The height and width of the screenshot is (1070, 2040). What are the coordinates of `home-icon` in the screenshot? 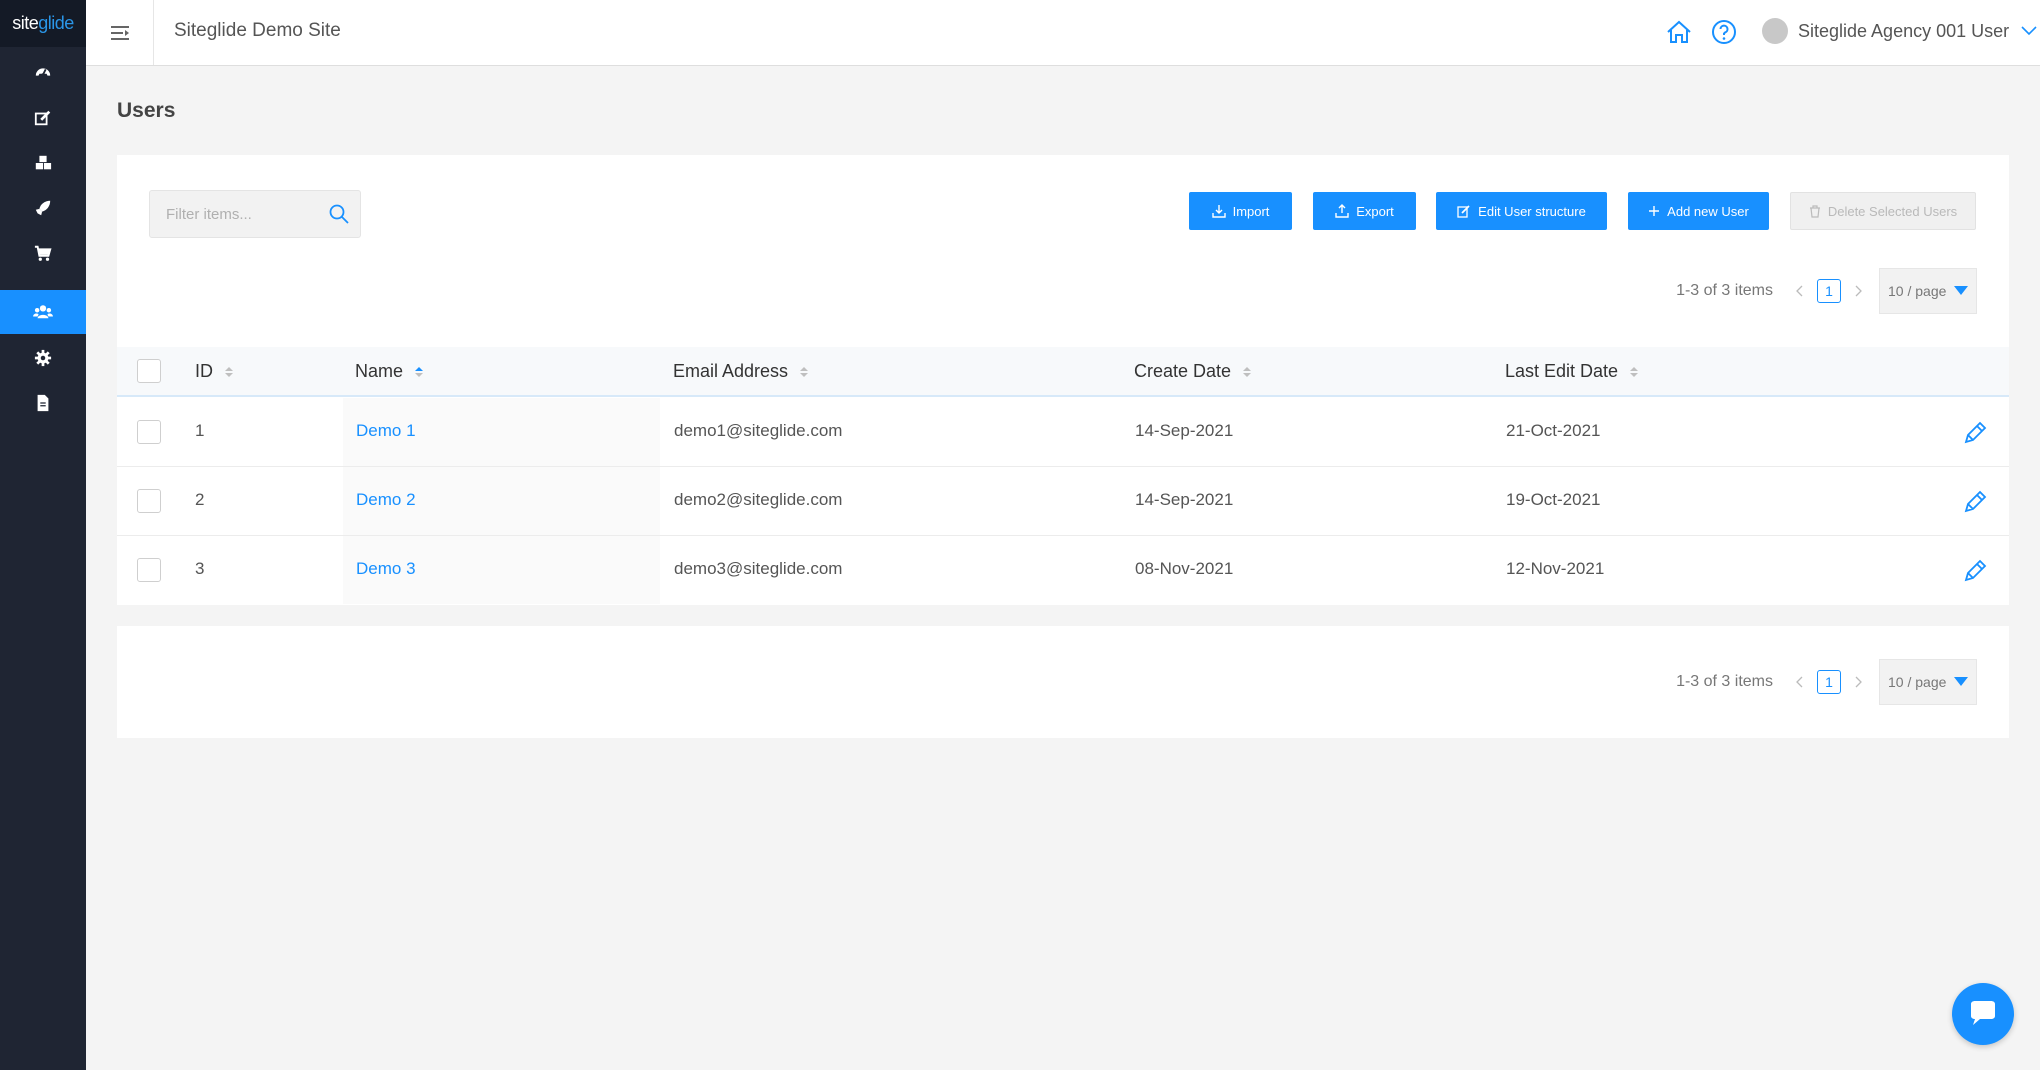 It's located at (1679, 31).